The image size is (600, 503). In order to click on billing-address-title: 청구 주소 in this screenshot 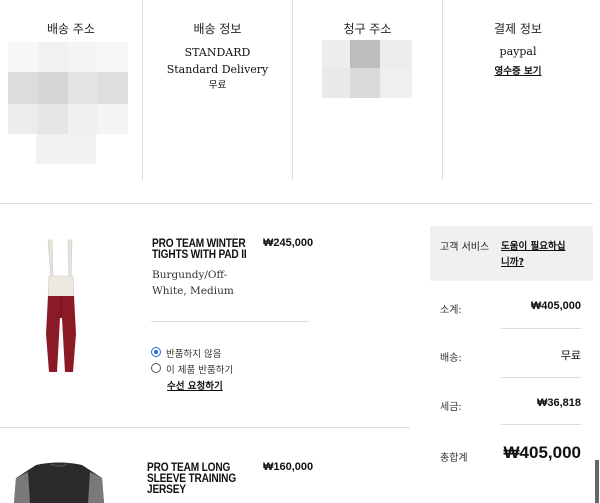, I will do `click(367, 29)`.